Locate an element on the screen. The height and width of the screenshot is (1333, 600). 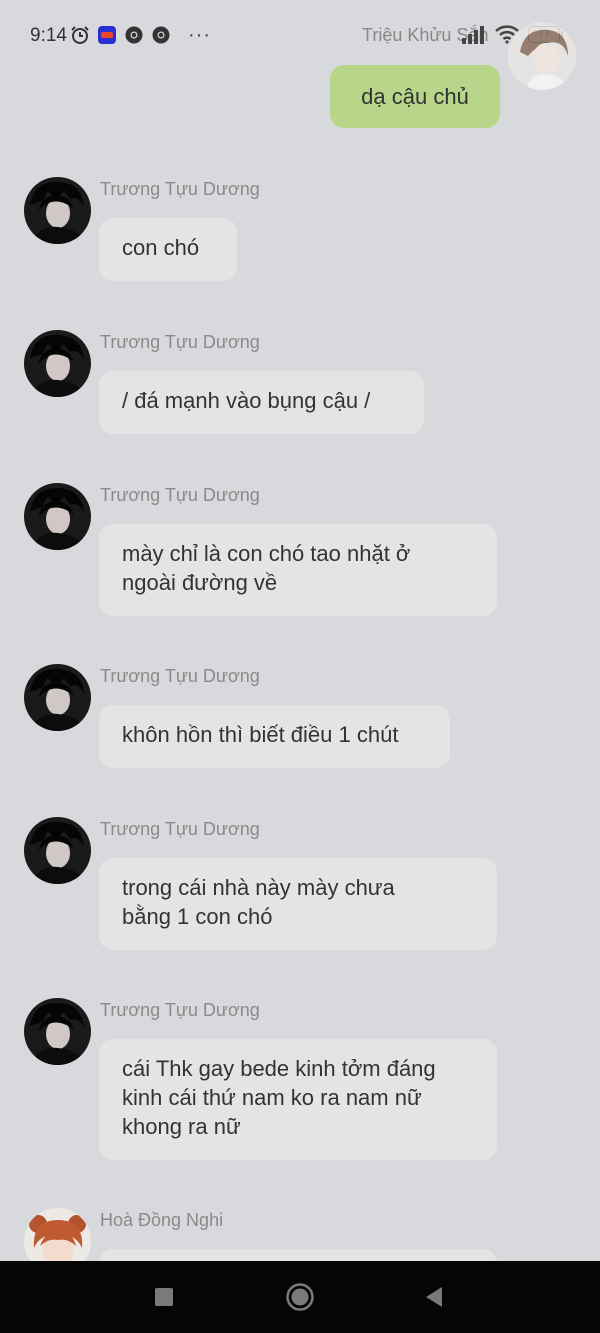
more-dots-icon: ··· is located at coordinates (199, 35).